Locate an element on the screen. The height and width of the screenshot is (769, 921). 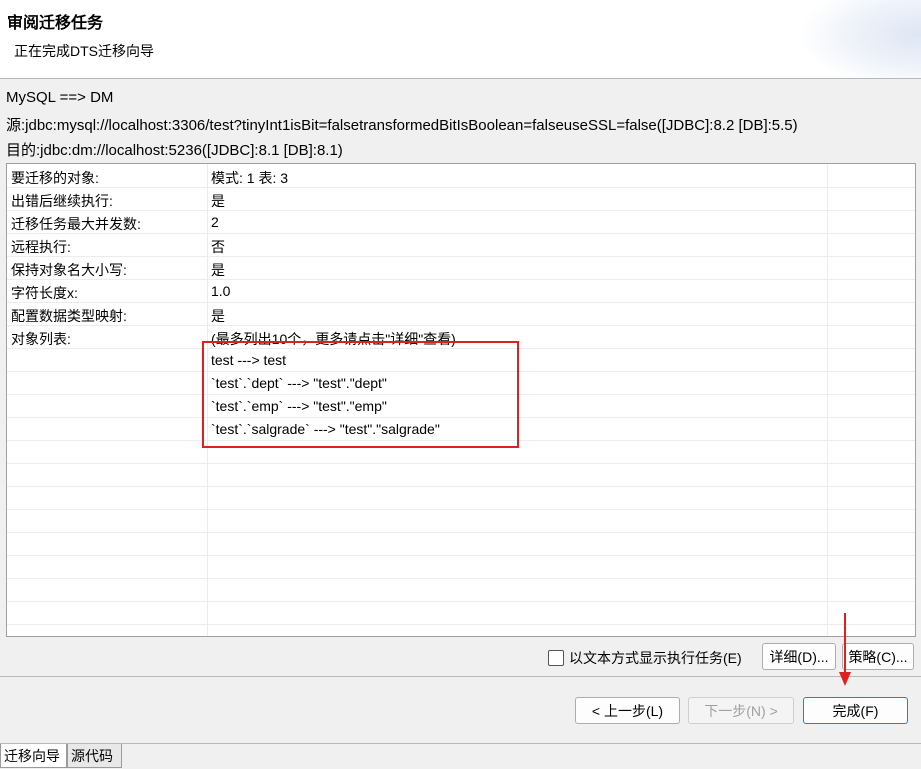
migration-direction: MySQL ==> DM is located at coordinates (60, 97).